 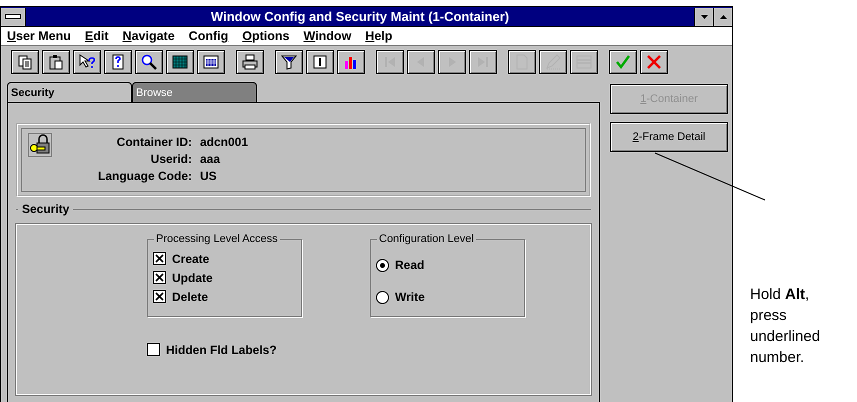 I want to click on down-triangle-icon, so click(x=704, y=16).